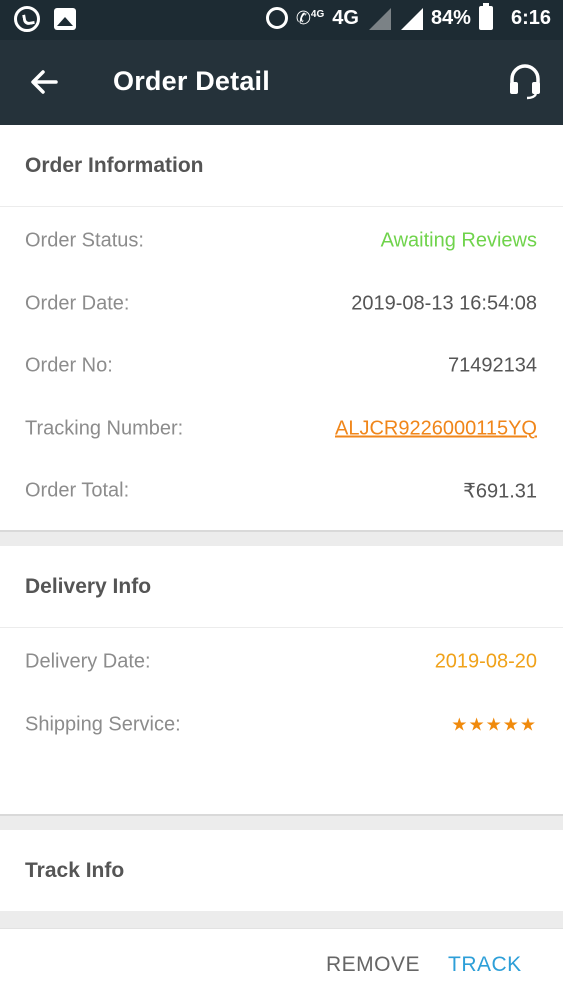 The width and height of the screenshot is (563, 1000). What do you see at coordinates (281, 429) in the screenshot?
I see `tracking-number-row: Tracking Number: ALJCR9226000115YQ` at bounding box center [281, 429].